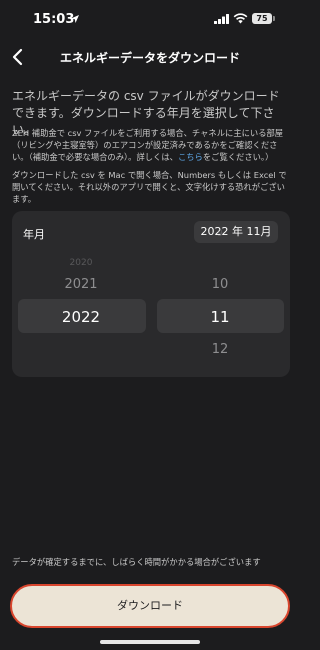 Image resolution: width=320 pixels, height=650 pixels. Describe the element at coordinates (220, 284) in the screenshot. I see `month-option: 10` at that location.